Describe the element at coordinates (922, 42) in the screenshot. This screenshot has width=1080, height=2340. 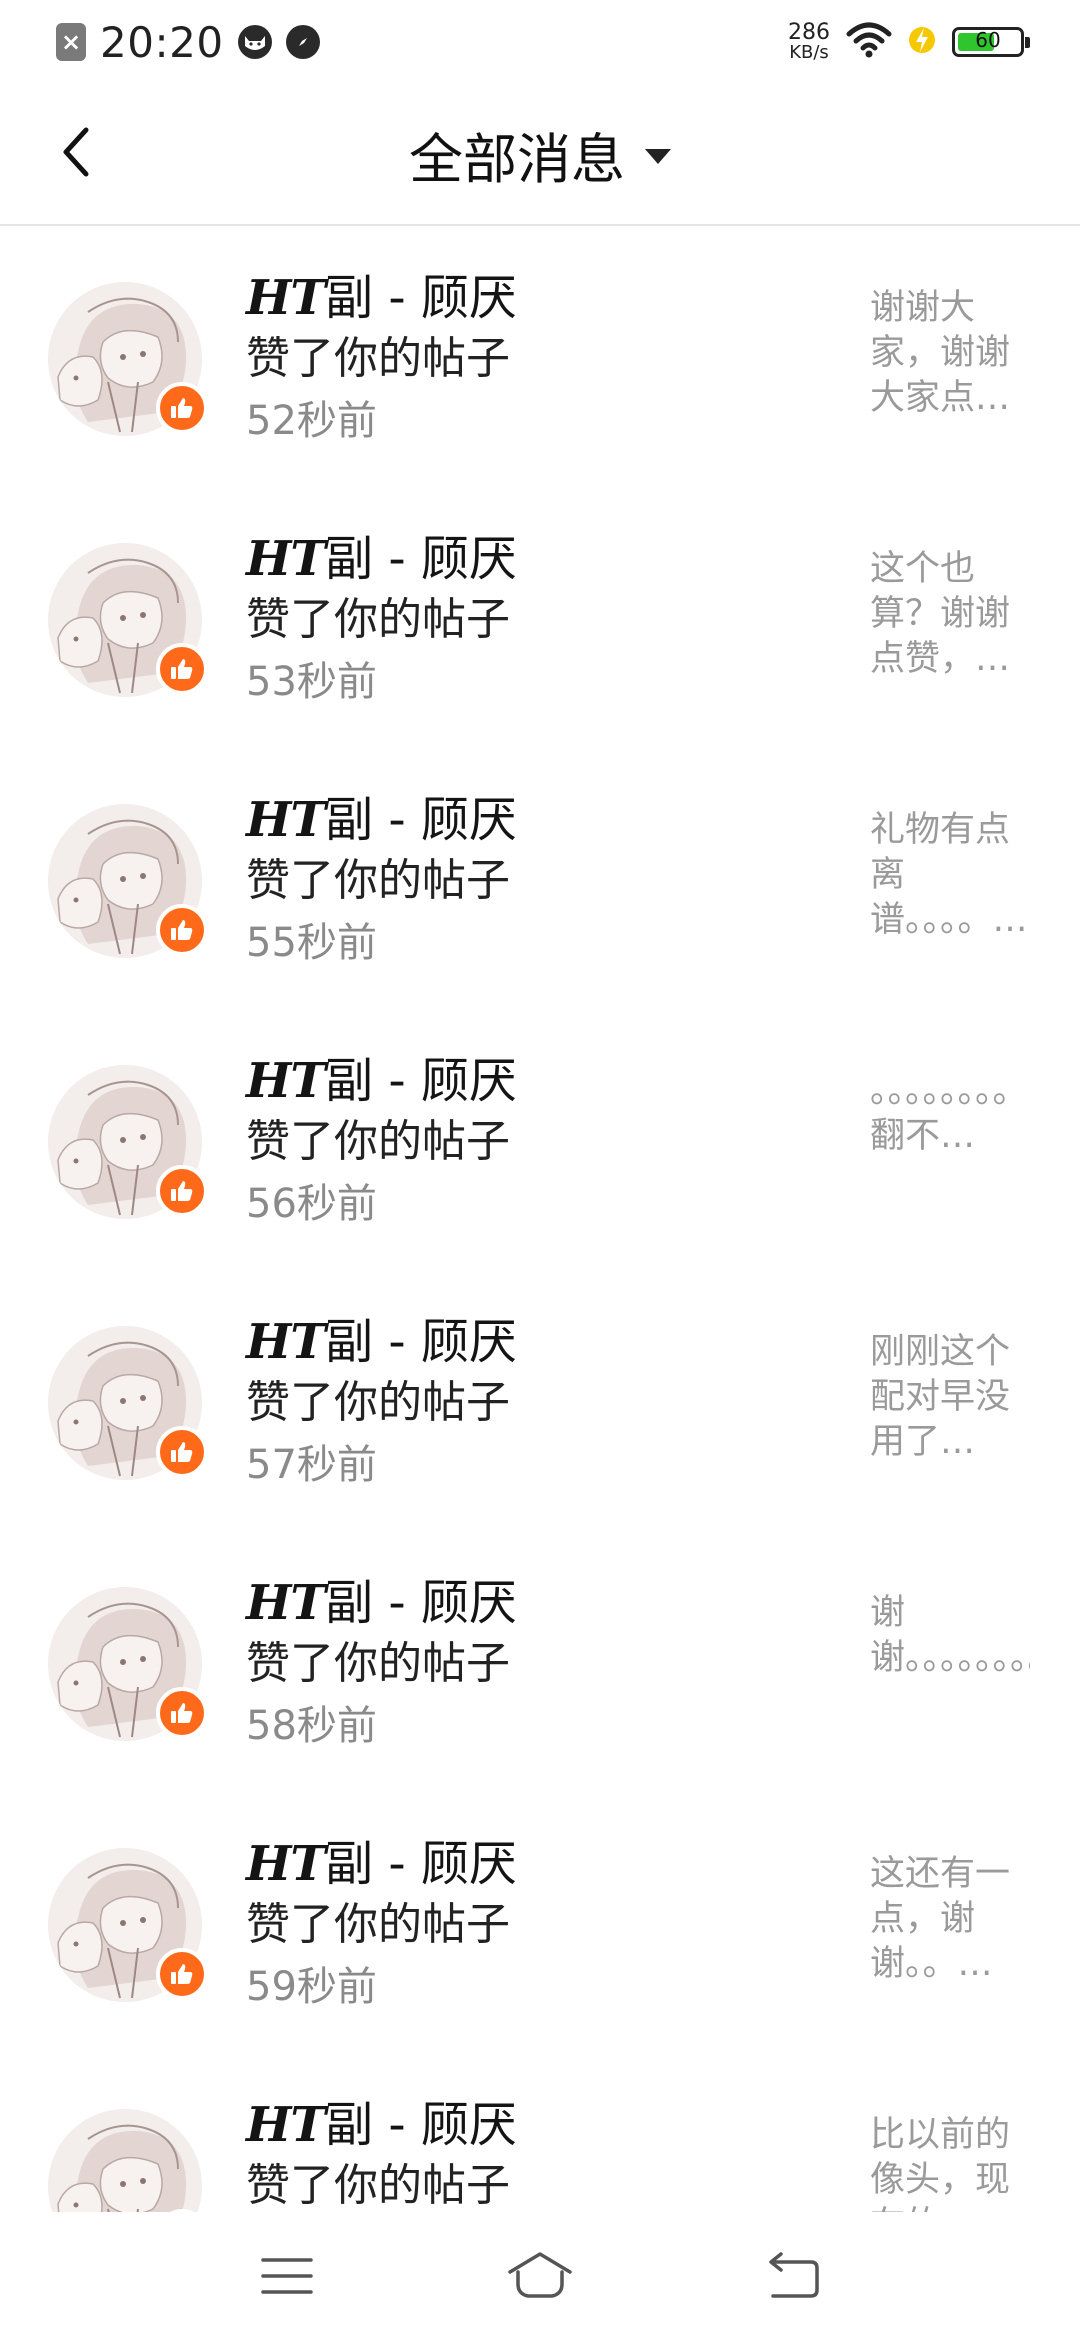
I see `charging-icon` at that location.